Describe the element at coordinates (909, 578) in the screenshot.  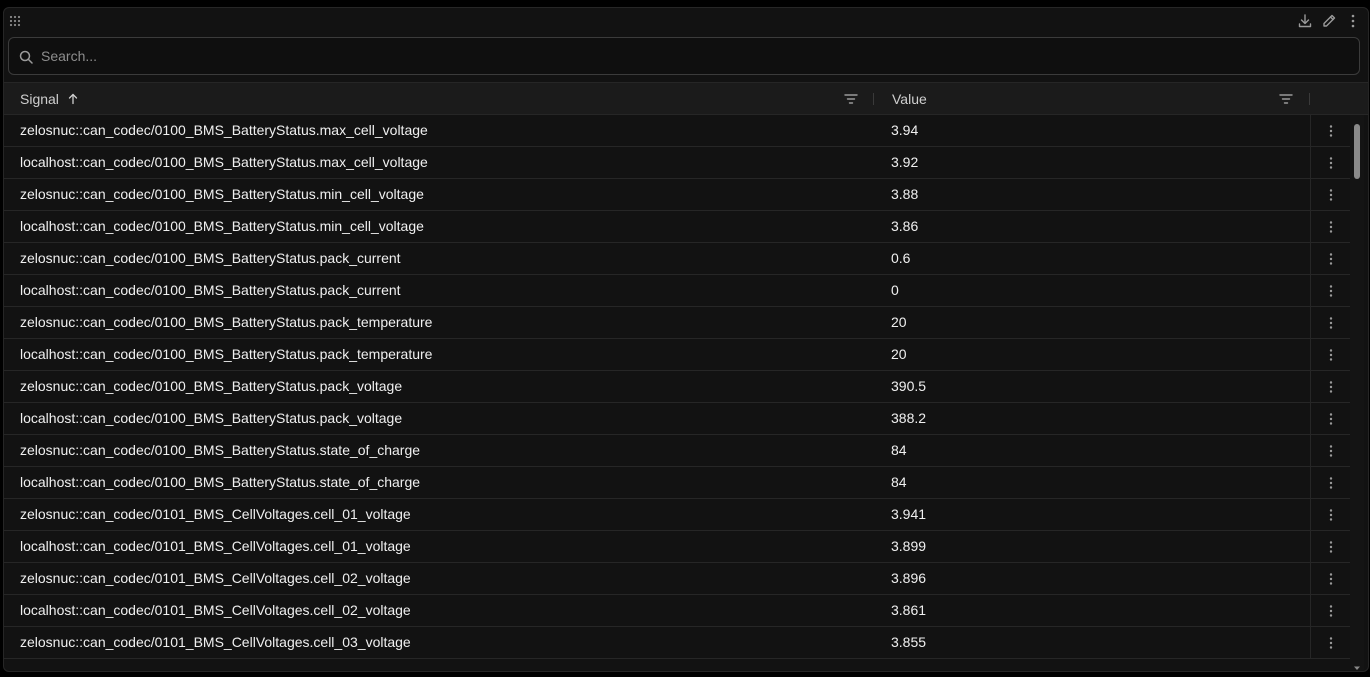
I see `value-cell: 3.896` at that location.